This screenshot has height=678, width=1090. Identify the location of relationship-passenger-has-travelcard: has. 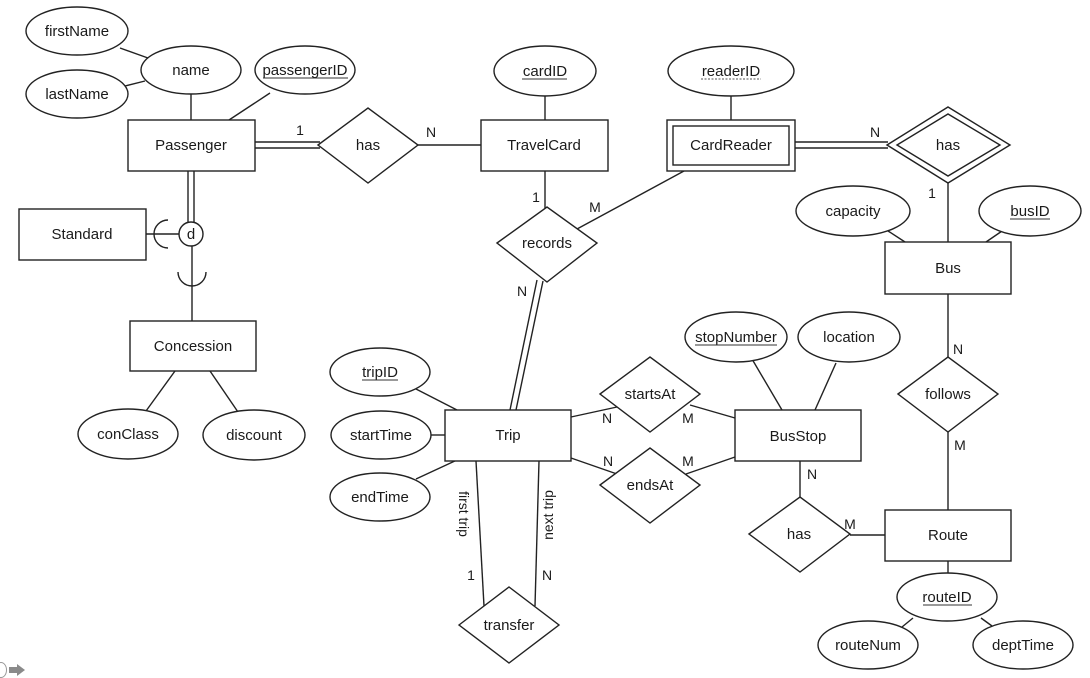
(368, 145).